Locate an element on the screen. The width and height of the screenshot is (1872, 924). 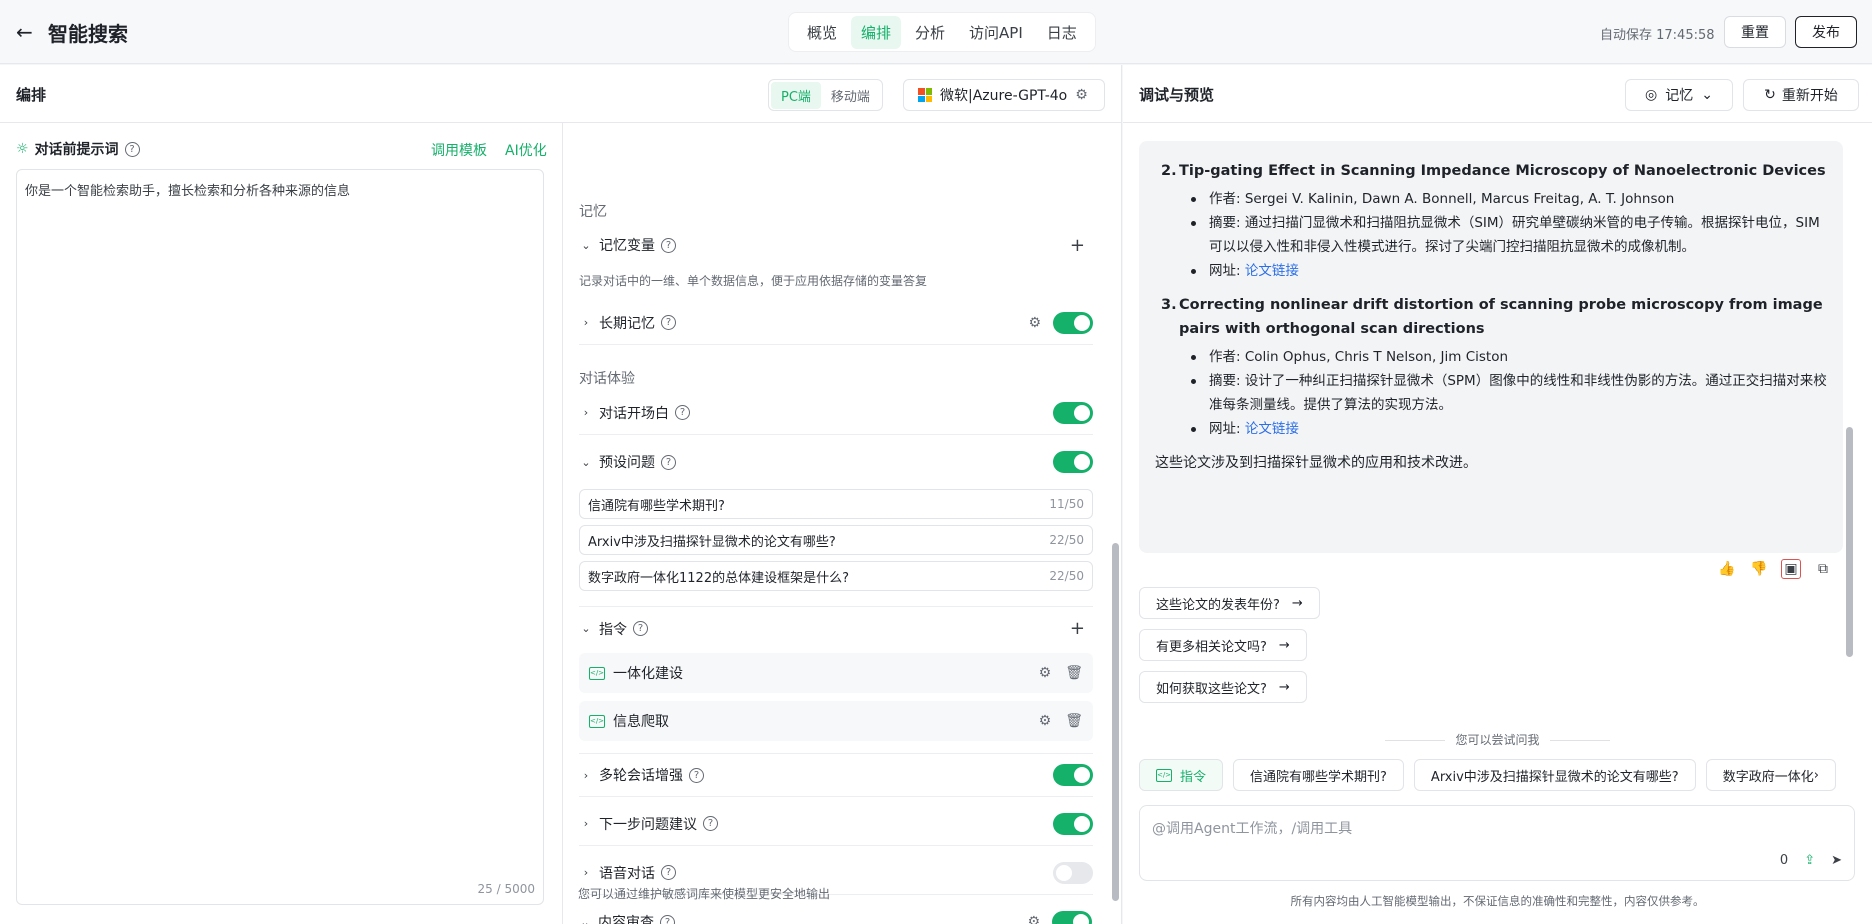
model-name: 微软|Azure-GPT-4o is located at coordinates (1004, 96).